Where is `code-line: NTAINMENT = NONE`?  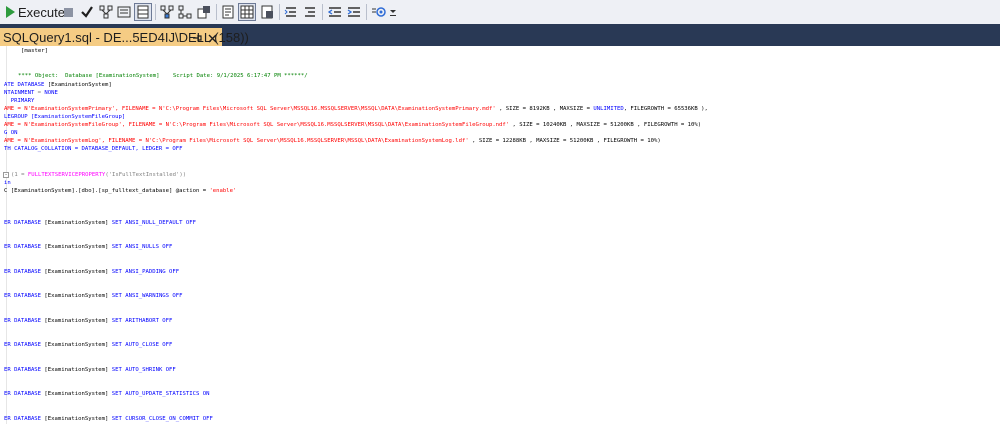
code-line: NTAINMENT = NONE is located at coordinates (31, 93).